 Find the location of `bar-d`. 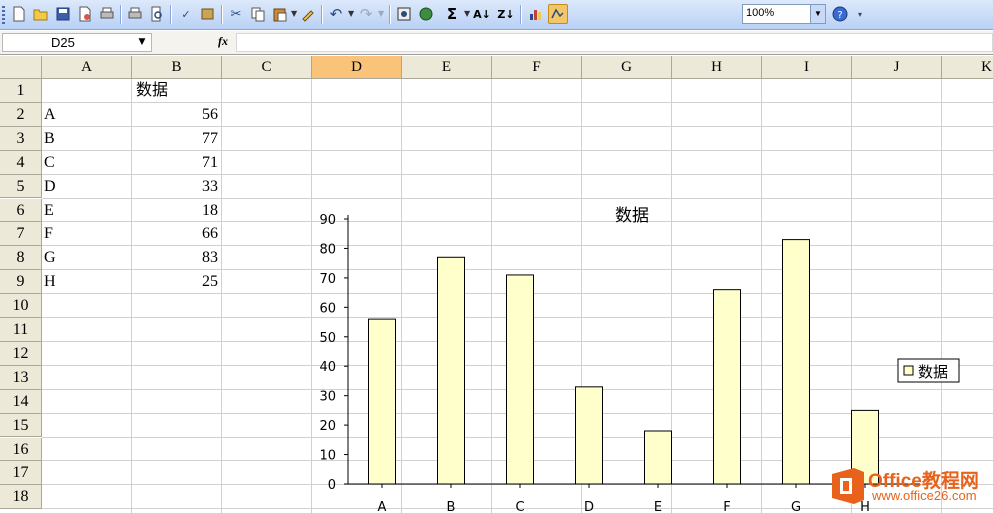

bar-d is located at coordinates (589, 435).